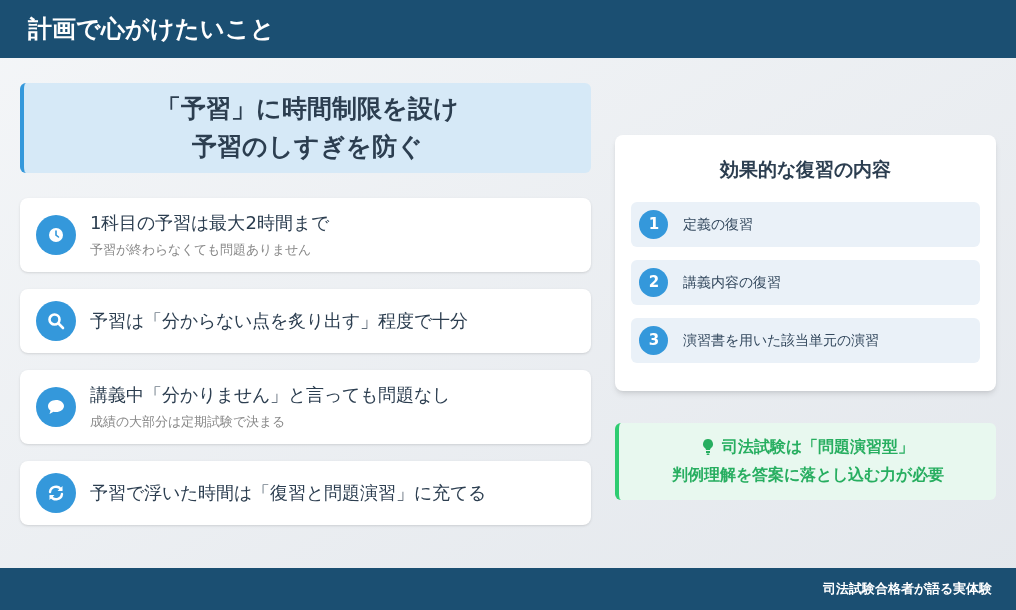  What do you see at coordinates (288, 493) in the screenshot?
I see `point-text: 予習で浮いた時間は「復習と問題演習」に充てる` at bounding box center [288, 493].